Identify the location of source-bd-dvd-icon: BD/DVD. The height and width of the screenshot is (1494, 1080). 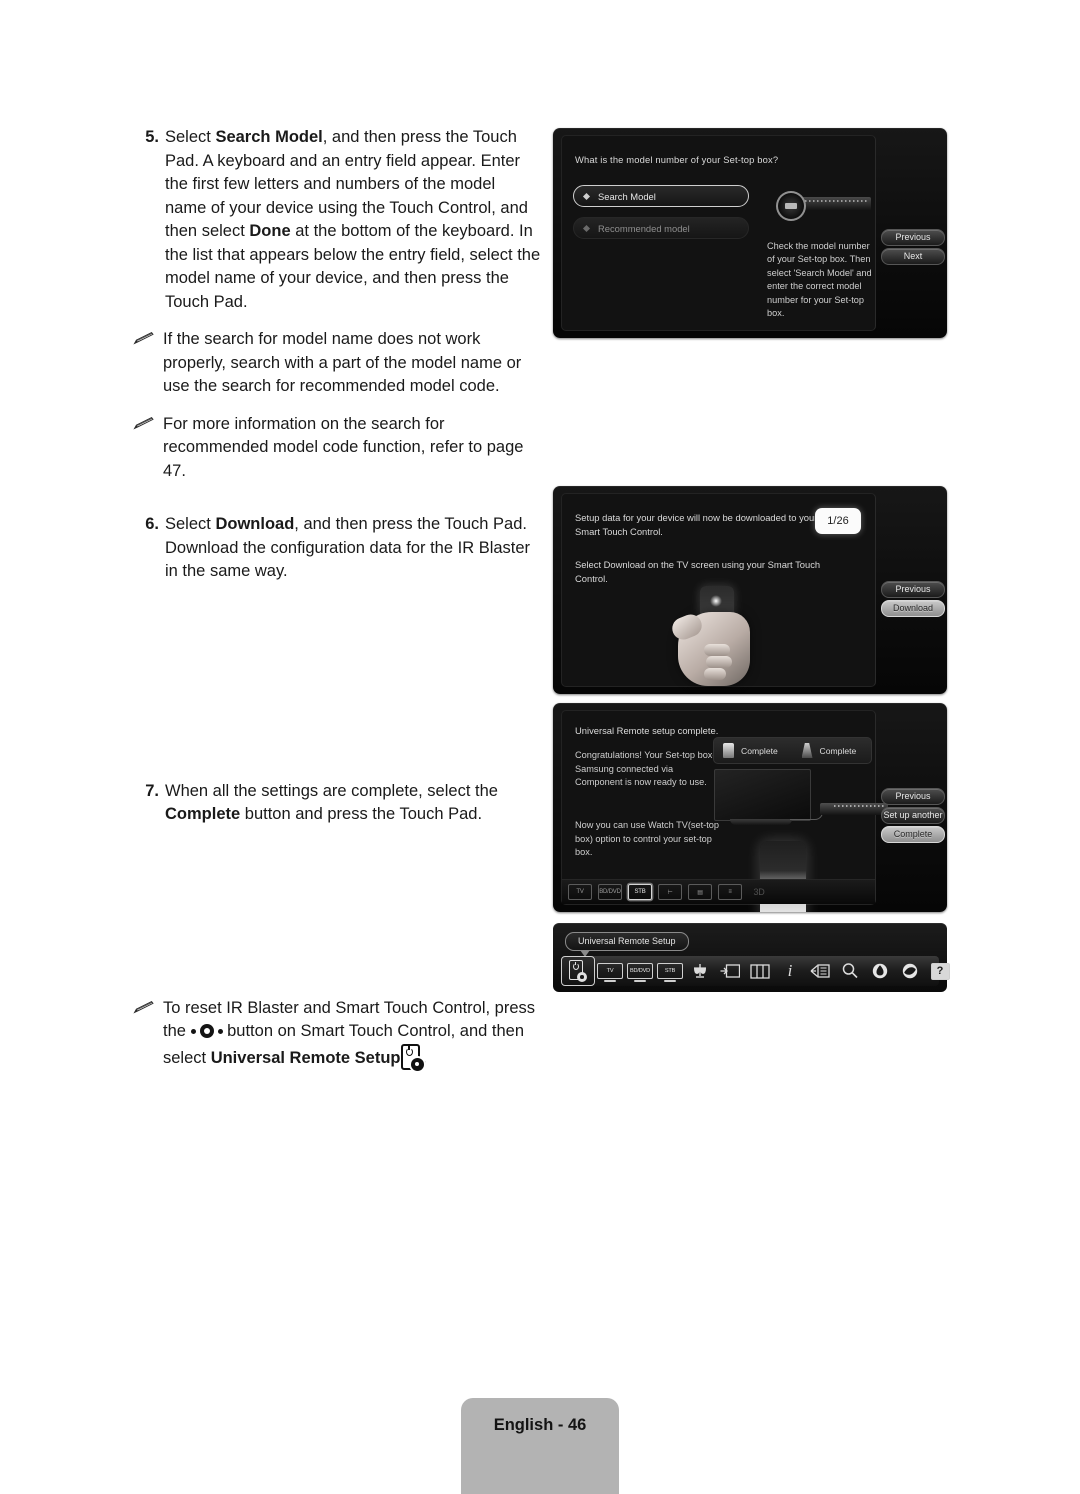
(610, 892).